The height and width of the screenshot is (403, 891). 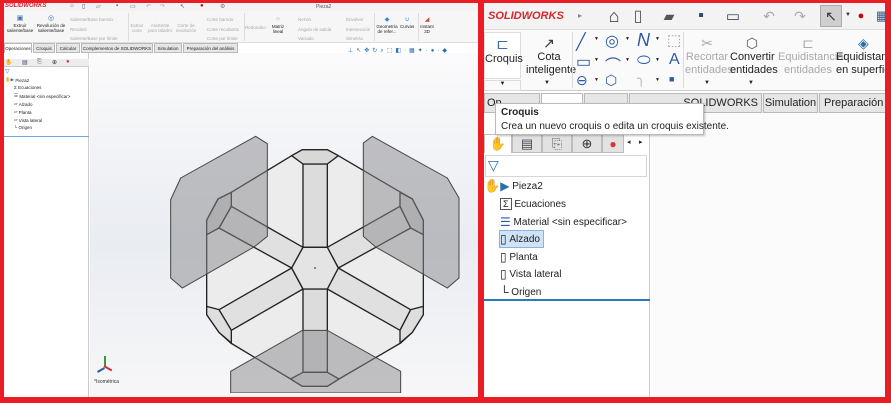 What do you see at coordinates (644, 61) in the screenshot?
I see `ellipse-tool-icon: ⬭` at bounding box center [644, 61].